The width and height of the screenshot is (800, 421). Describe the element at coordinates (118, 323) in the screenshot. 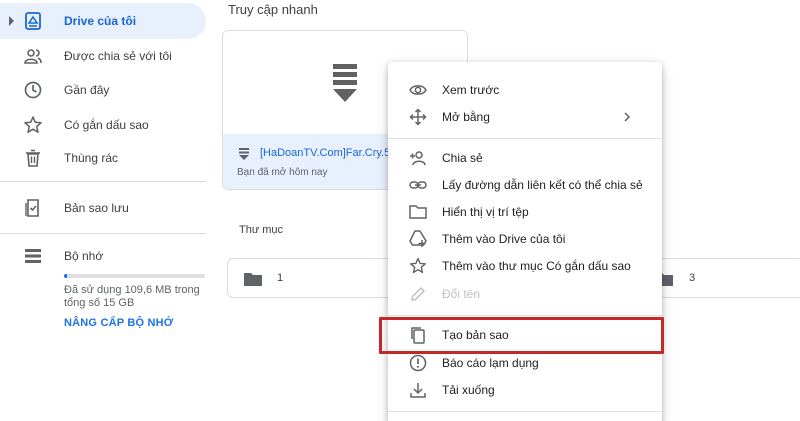

I see `upgrade-storage-link: NÂNG CẤP BỘ NHỚ` at that location.